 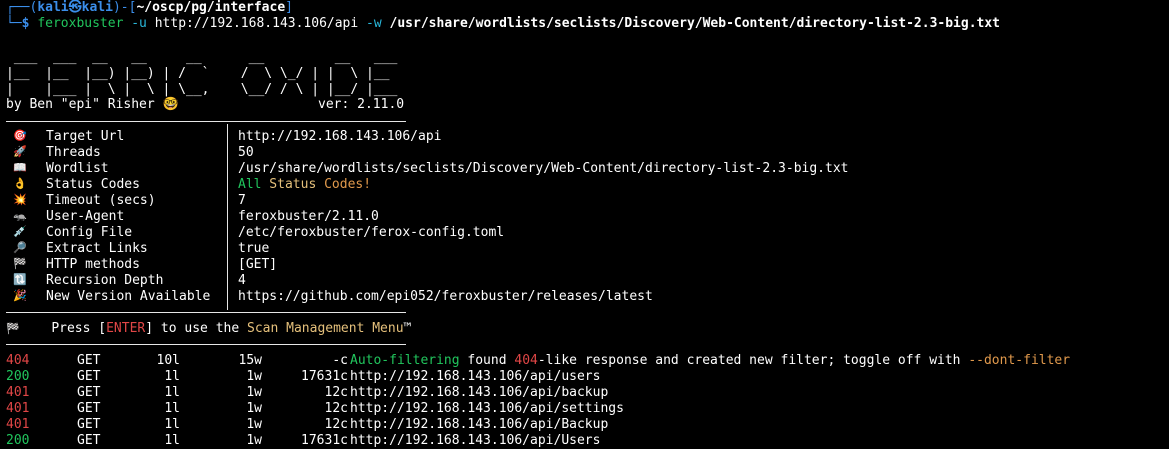 I want to click on collision-icon: 💥, so click(x=20, y=199).